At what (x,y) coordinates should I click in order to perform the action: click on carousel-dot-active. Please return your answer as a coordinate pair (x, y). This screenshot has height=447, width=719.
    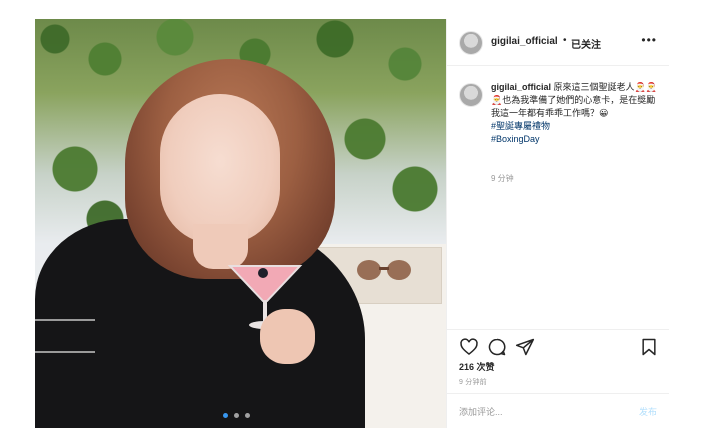
    Looking at the image, I should click on (225, 415).